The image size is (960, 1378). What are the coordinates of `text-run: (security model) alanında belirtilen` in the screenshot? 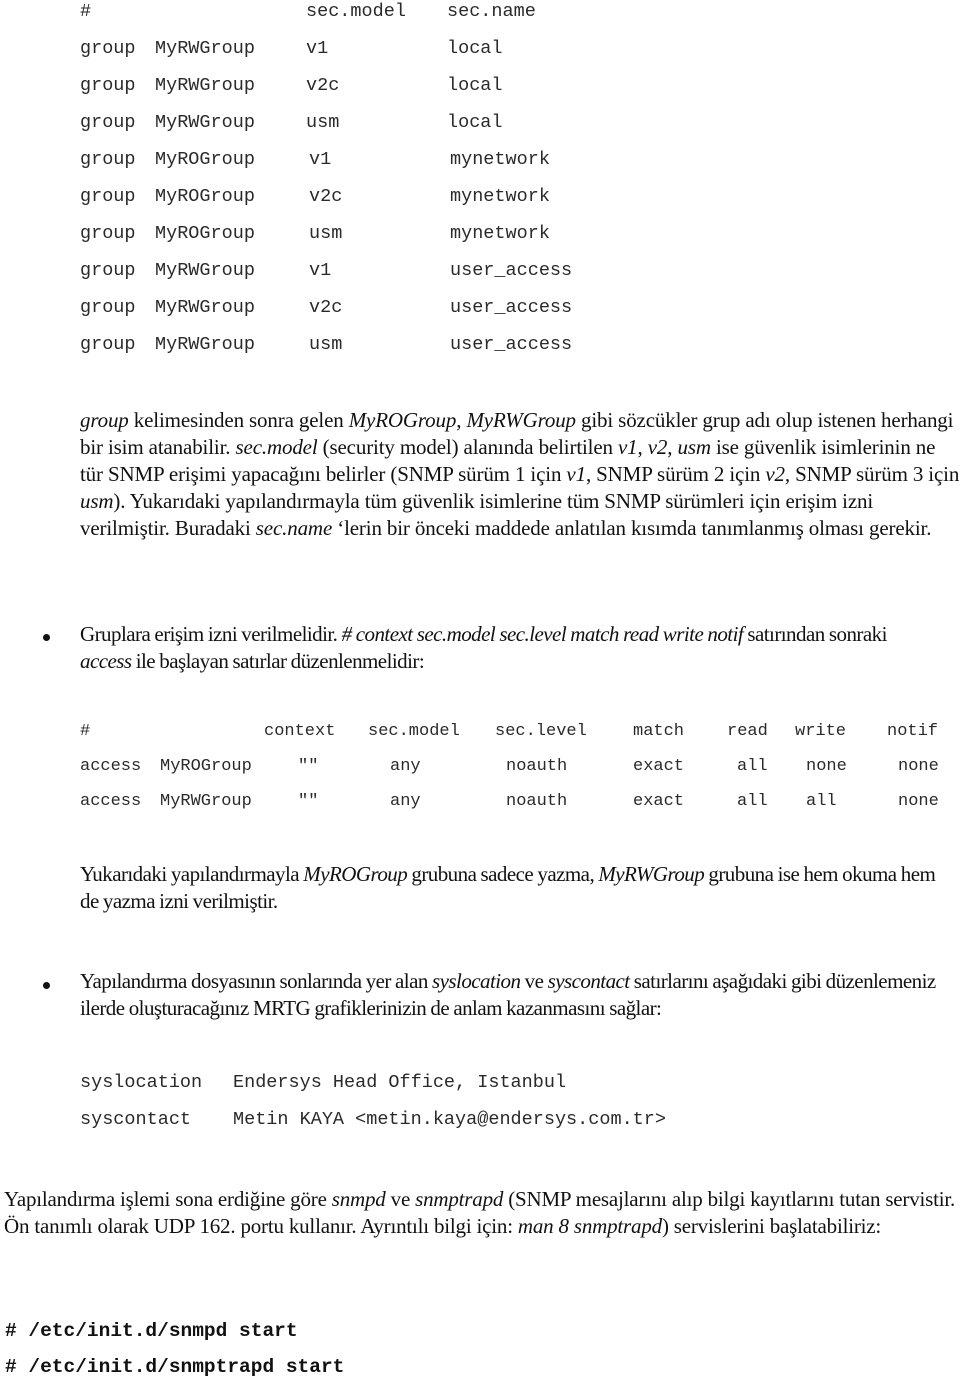 It's located at (467, 447).